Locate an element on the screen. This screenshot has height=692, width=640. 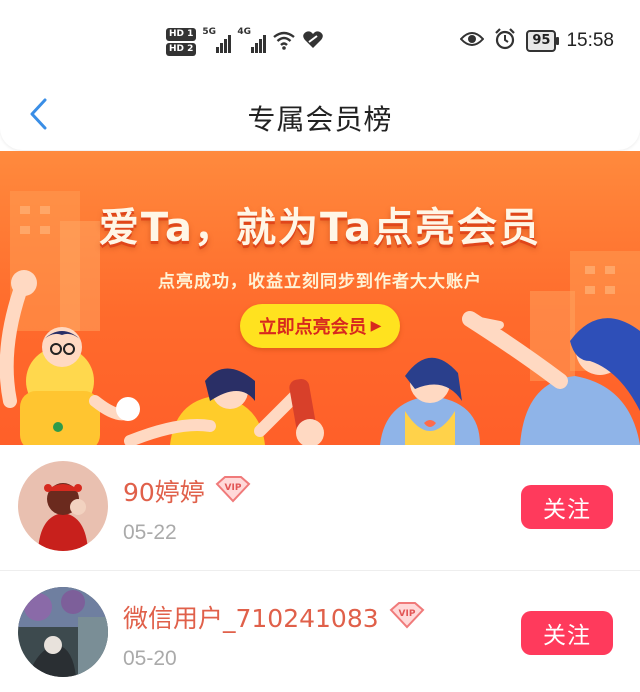
light-up-member-button: 立即点亮会员 ▶ is located at coordinates (320, 326).